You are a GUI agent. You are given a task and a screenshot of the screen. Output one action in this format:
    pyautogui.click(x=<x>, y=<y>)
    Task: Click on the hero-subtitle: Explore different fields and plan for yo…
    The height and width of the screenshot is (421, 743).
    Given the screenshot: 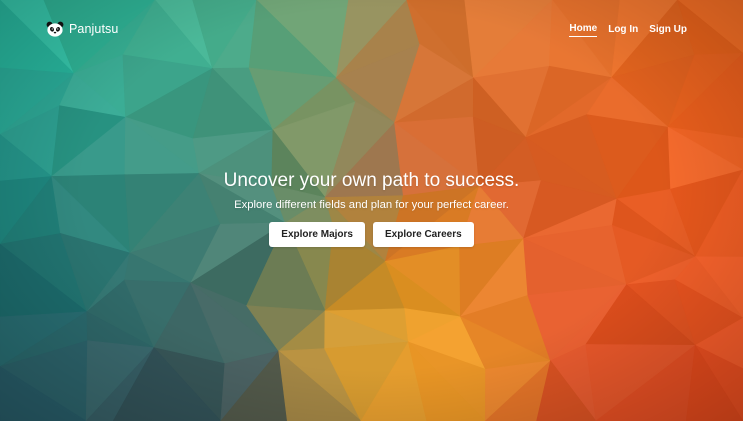 What is the action you would take?
    pyautogui.click(x=371, y=205)
    